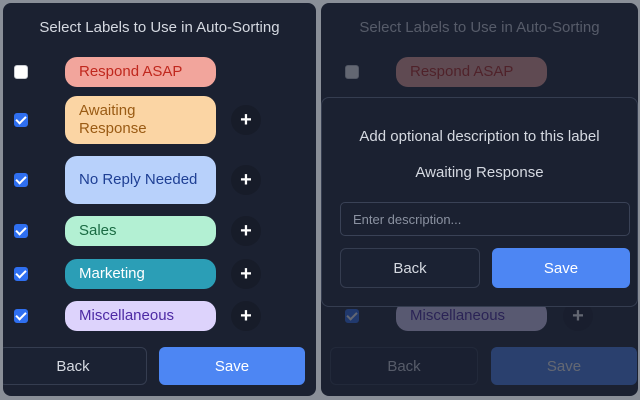 This screenshot has width=640, height=400. I want to click on label-row-marketing: Marketing +, so click(159, 274).